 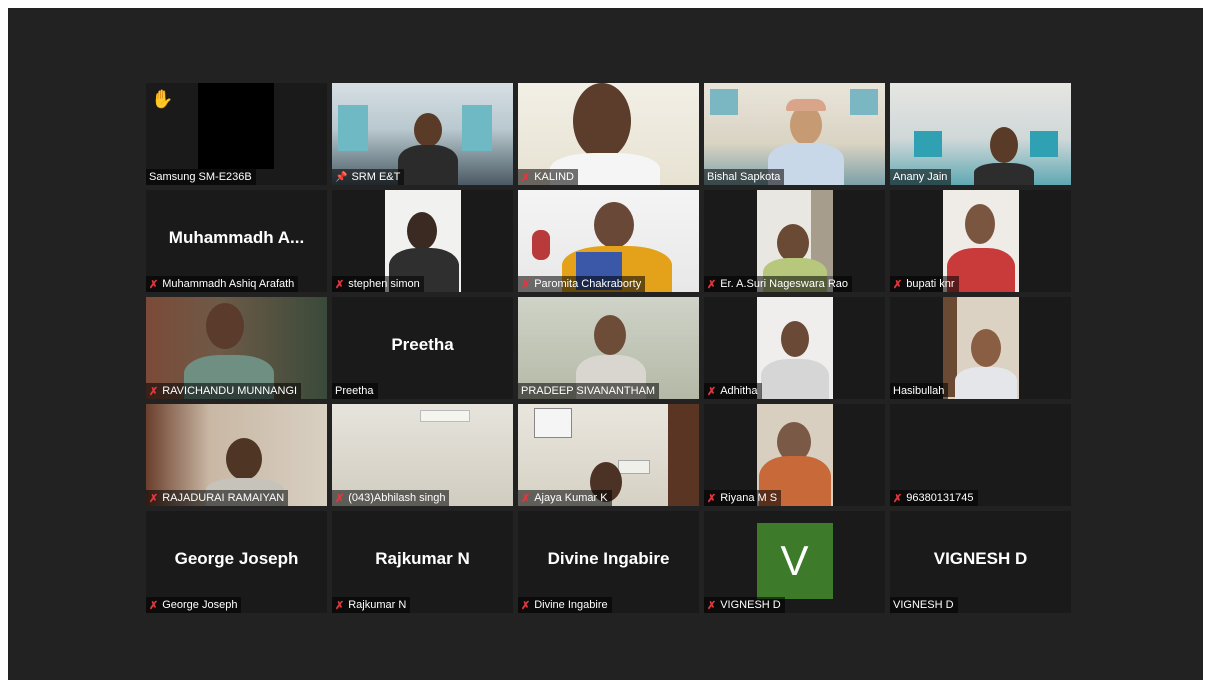 I want to click on participant-name-tag: ✗ 96380131745, so click(x=934, y=498).